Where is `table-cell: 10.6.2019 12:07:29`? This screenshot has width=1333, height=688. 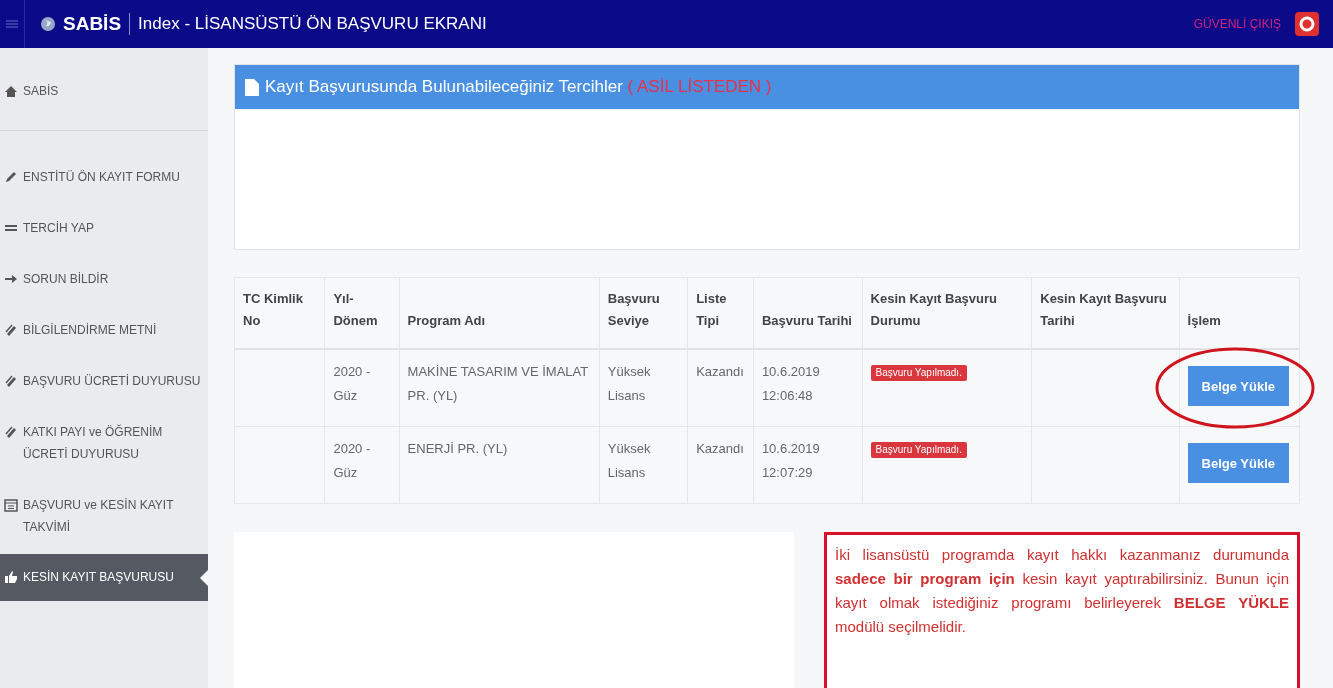 table-cell: 10.6.2019 12:07:29 is located at coordinates (808, 465).